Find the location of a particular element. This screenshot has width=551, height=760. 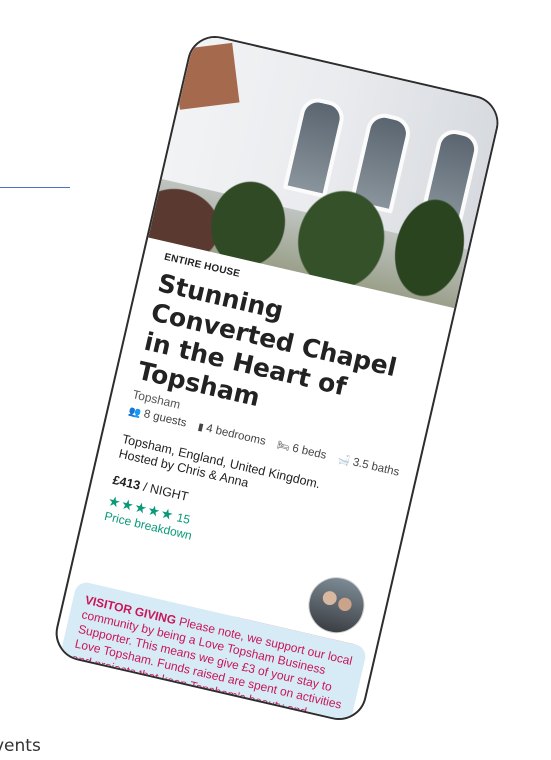

bed-icon: 🛏 is located at coordinates (283, 446).